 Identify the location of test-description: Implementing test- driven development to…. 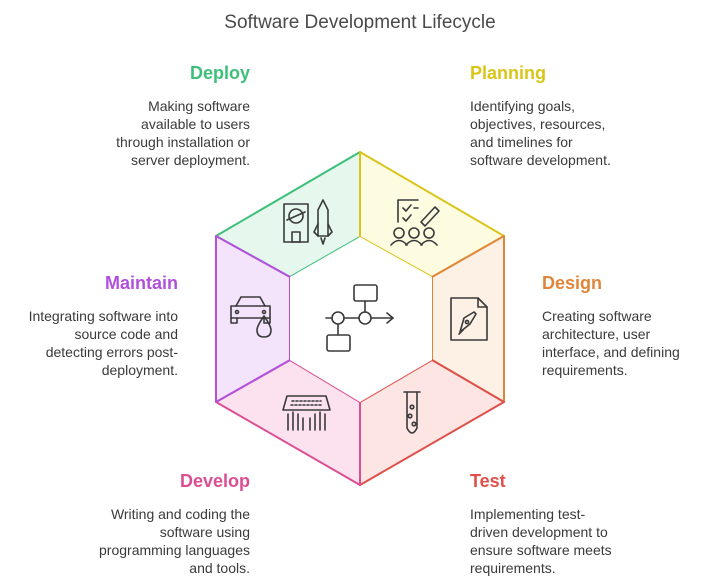
(541, 541).